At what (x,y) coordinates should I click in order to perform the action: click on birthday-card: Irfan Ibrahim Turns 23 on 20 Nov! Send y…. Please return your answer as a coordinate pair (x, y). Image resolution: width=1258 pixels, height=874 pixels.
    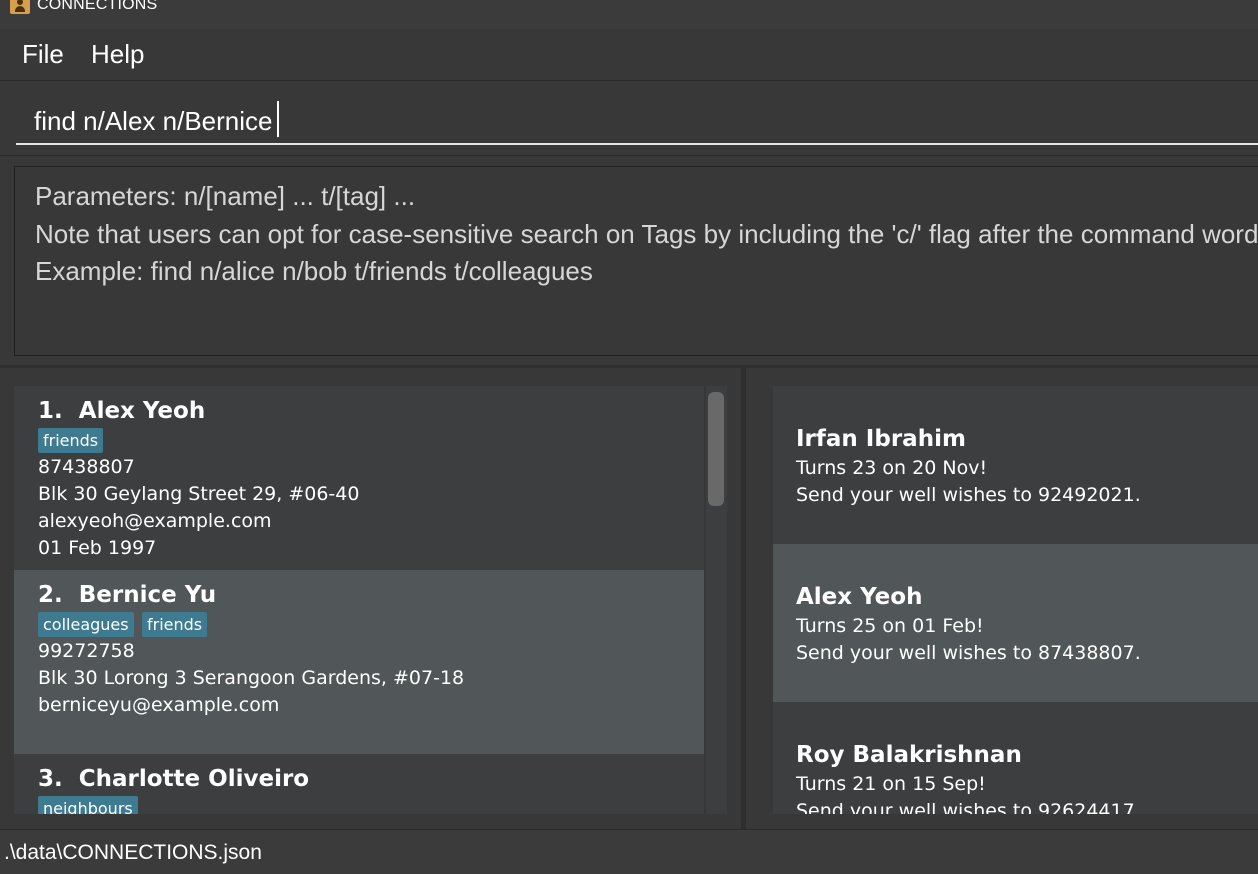
    Looking at the image, I should click on (1015, 465).